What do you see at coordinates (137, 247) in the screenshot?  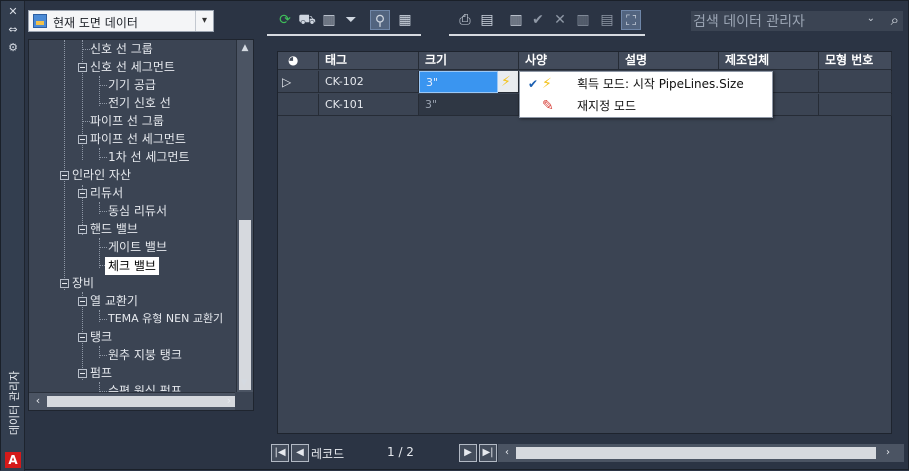 I see `tree-item: 게이트 밸브` at bounding box center [137, 247].